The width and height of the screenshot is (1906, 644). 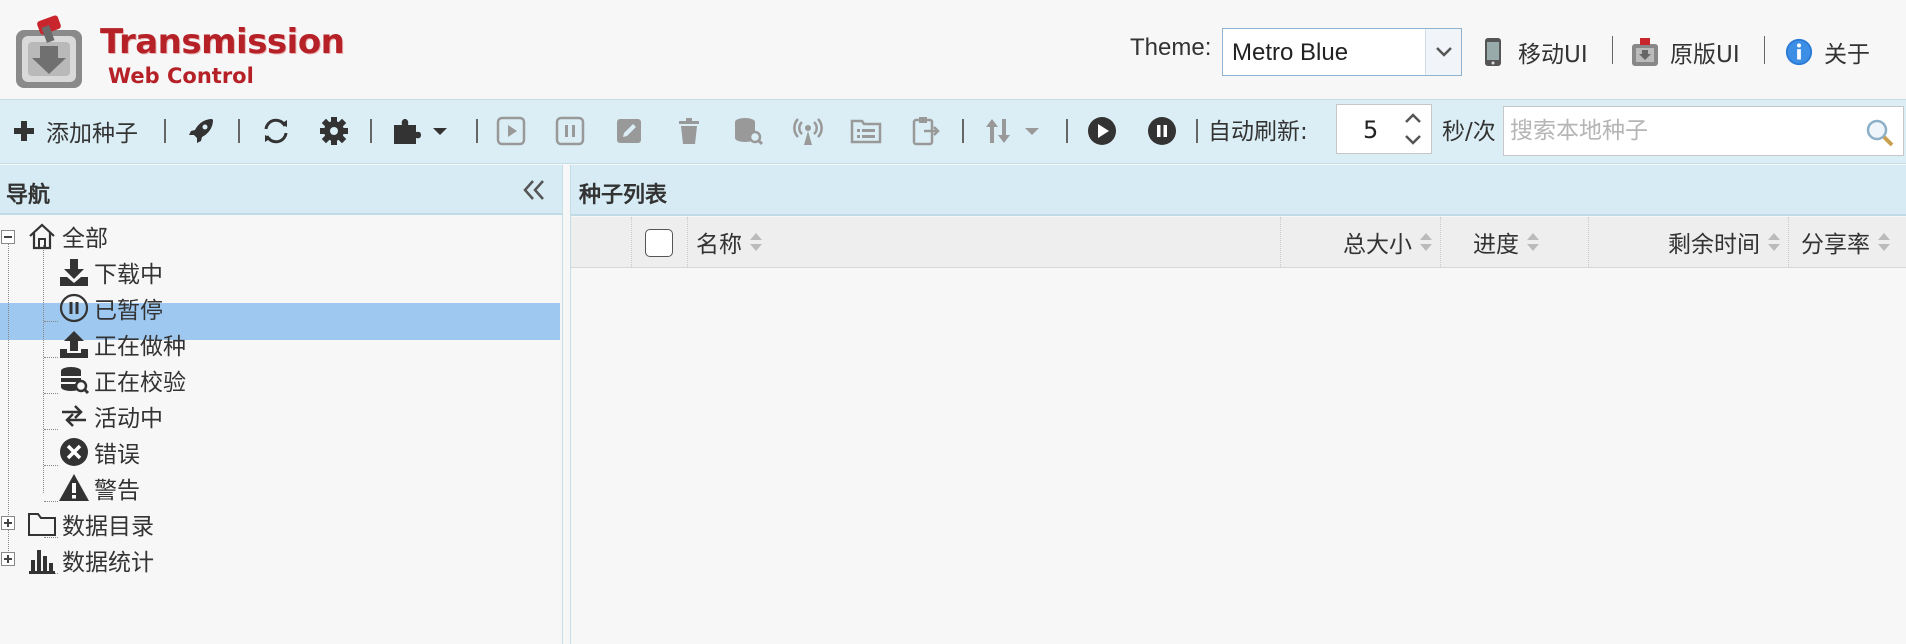 What do you see at coordinates (623, 195) in the screenshot?
I see `torrent-list-title: 种子列表` at bounding box center [623, 195].